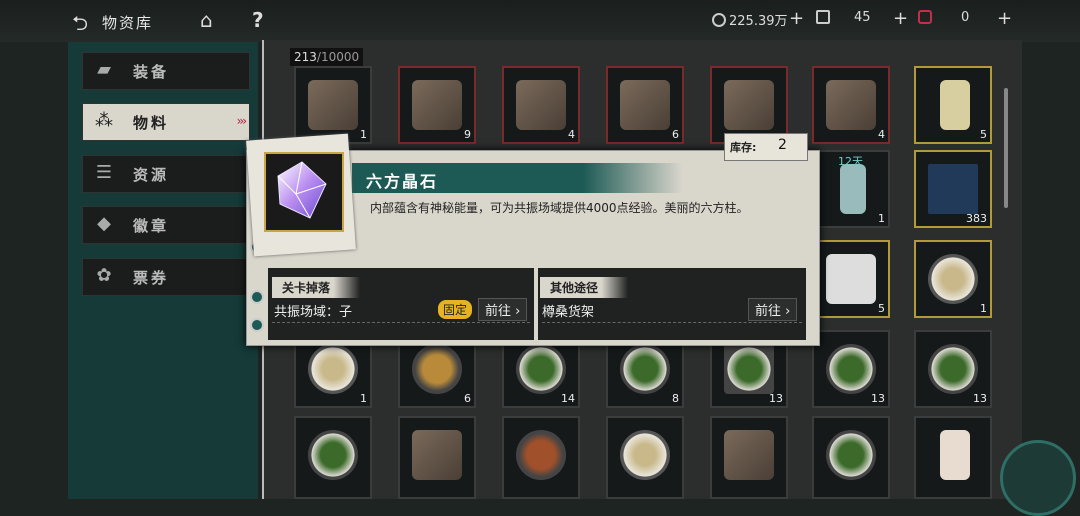 The width and height of the screenshot is (1080, 516). I want to click on currency-ticket, so click(824, 18).